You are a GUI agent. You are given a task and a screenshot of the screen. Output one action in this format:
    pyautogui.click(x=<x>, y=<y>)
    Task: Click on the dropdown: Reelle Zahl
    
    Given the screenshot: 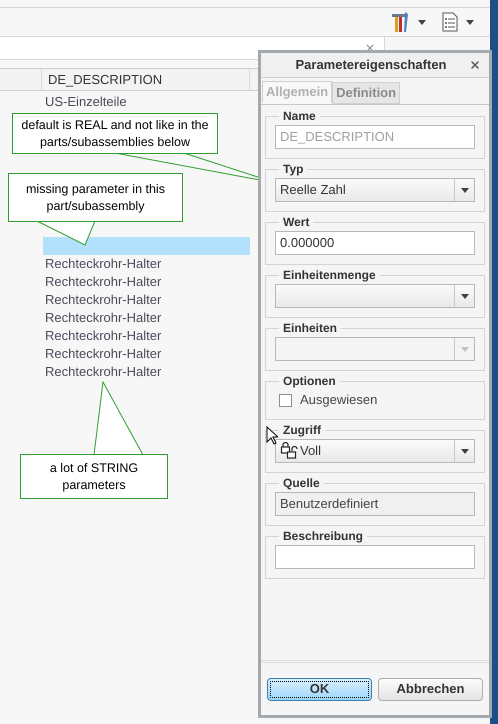 What is the action you would take?
    pyautogui.click(x=375, y=190)
    